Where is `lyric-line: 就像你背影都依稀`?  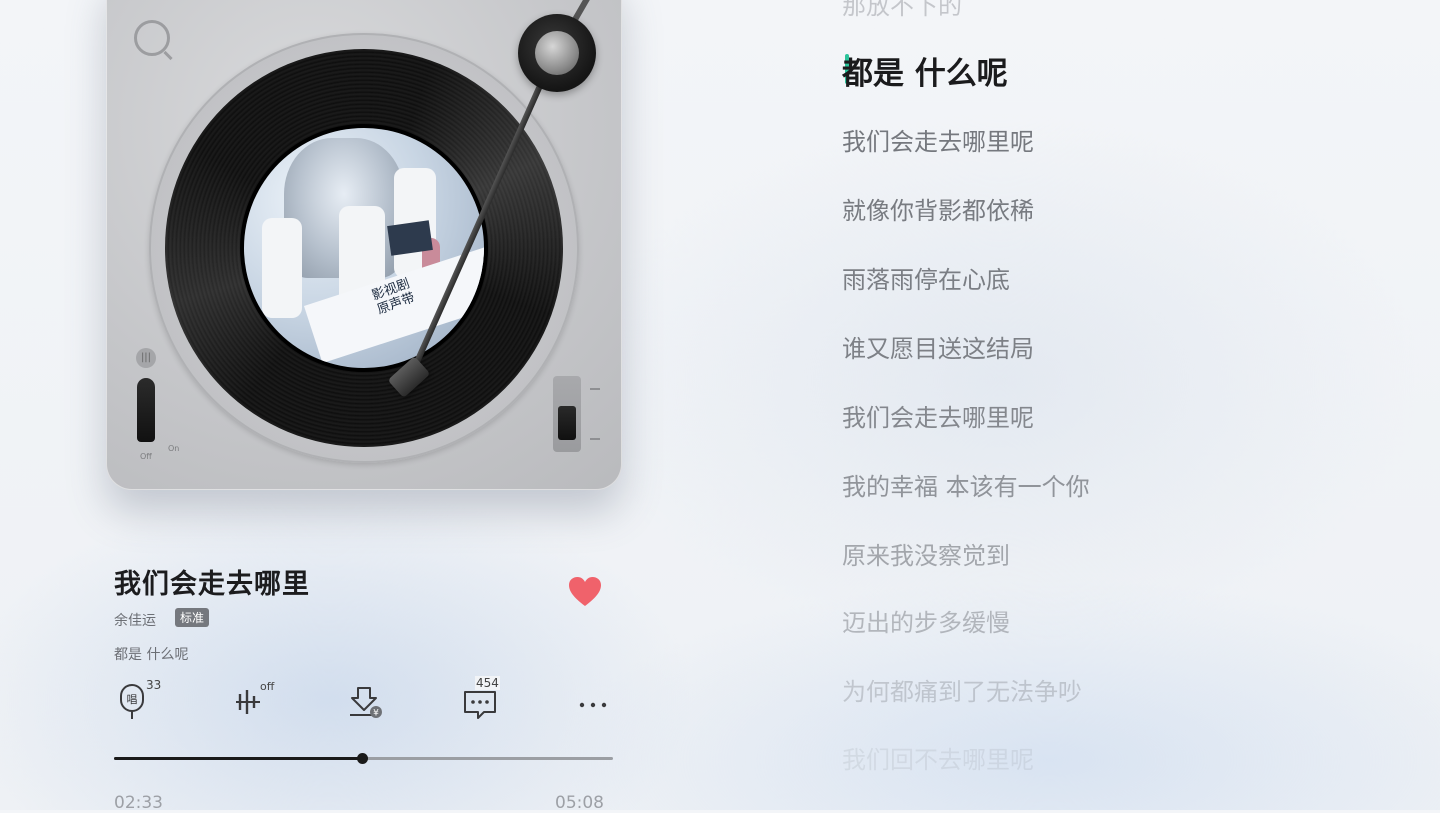 lyric-line: 就像你背影都依稀 is located at coordinates (938, 208).